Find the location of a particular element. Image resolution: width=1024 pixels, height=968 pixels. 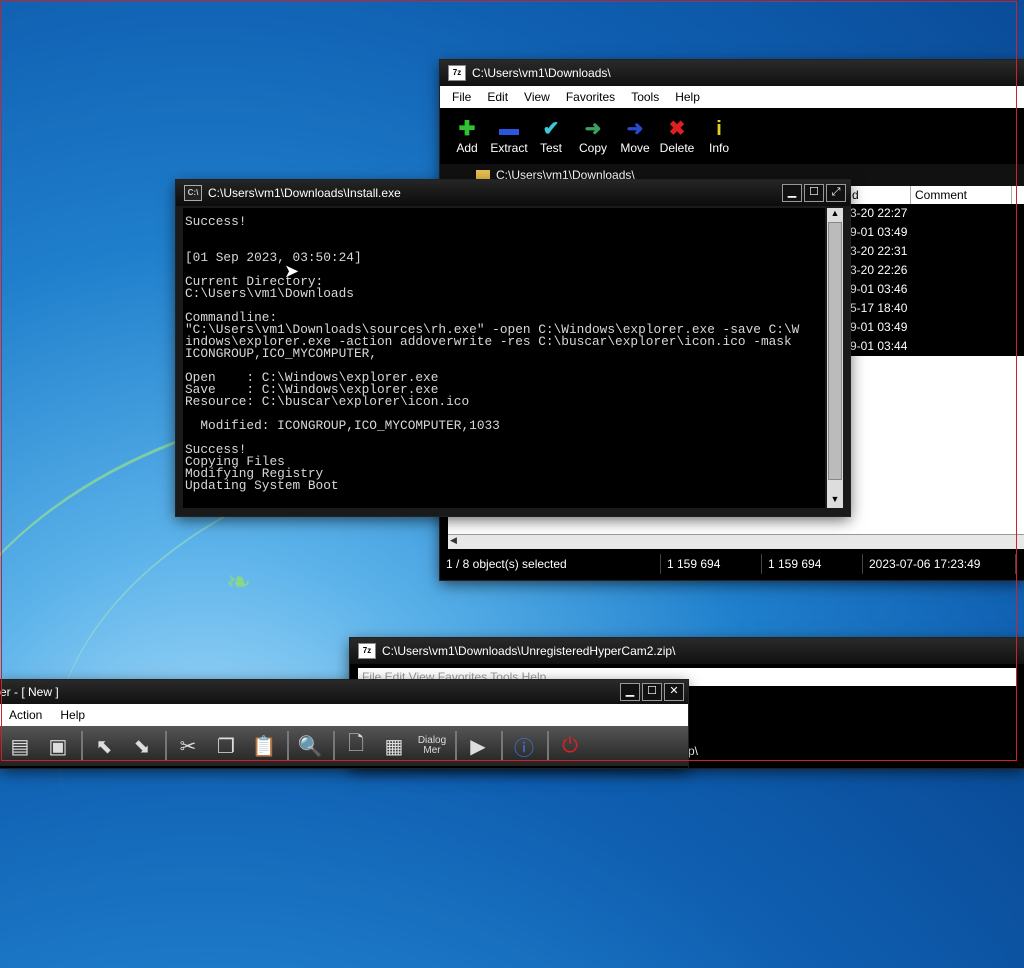

search-icon: 🔍 is located at coordinates (310, 746).